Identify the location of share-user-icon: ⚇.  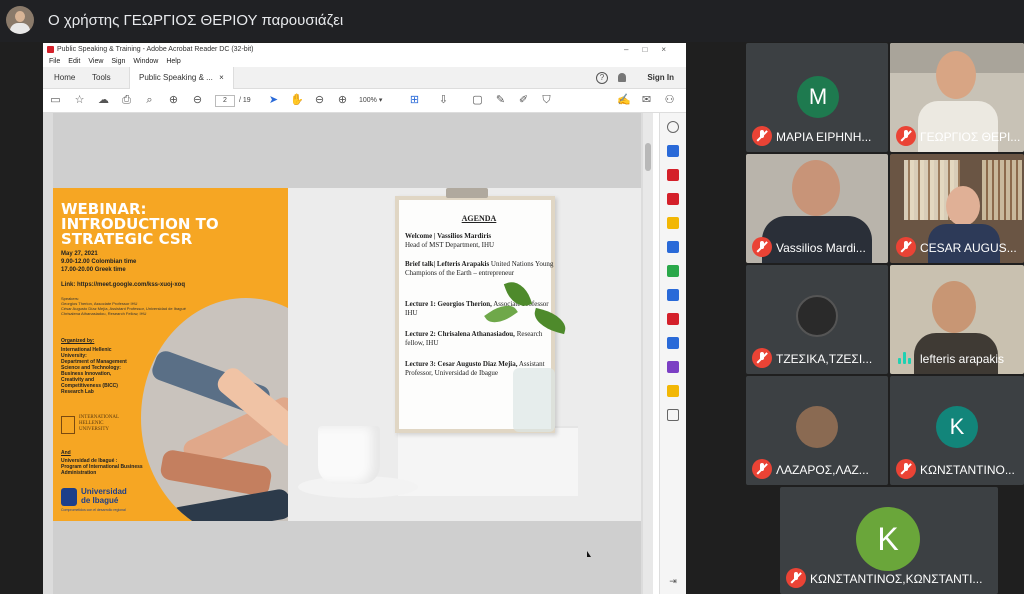
(669, 100).